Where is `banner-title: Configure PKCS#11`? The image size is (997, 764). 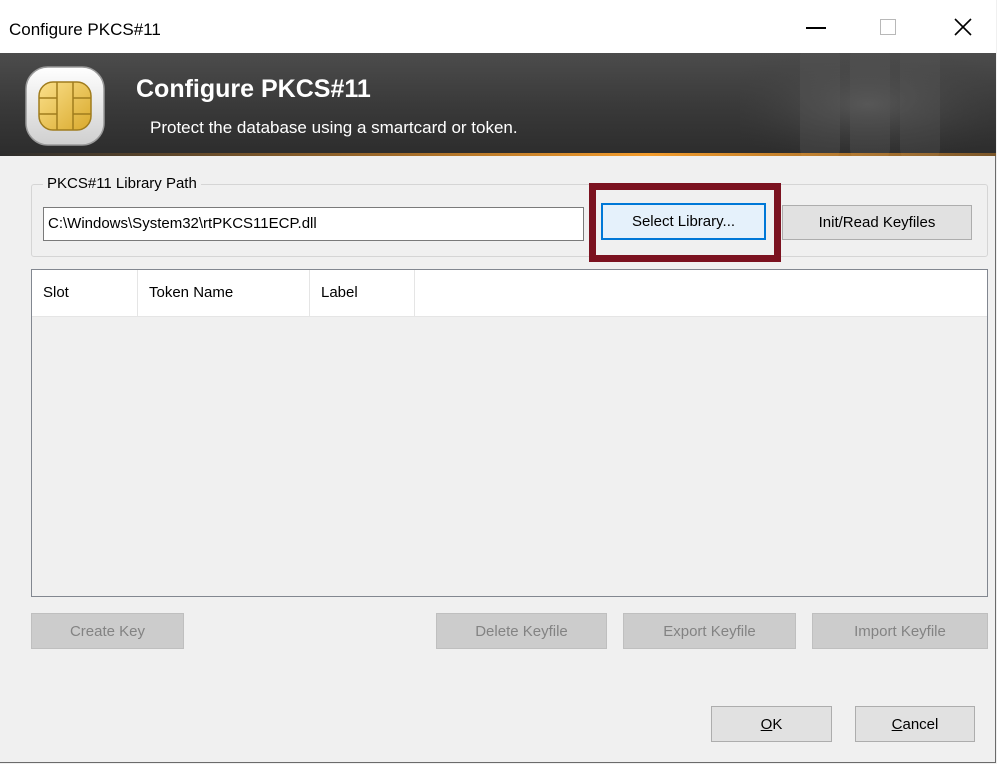
banner-title: Configure PKCS#11 is located at coordinates (253, 89).